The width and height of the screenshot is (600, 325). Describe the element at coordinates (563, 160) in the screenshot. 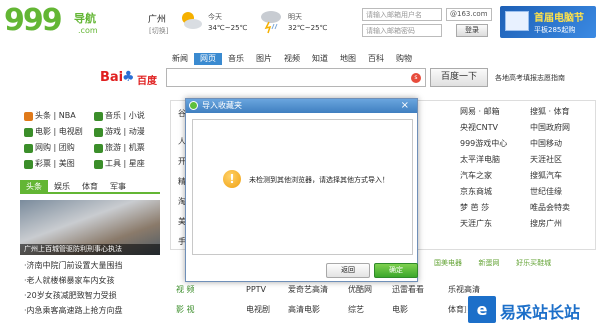

I see `site-link: 天涯社区` at that location.